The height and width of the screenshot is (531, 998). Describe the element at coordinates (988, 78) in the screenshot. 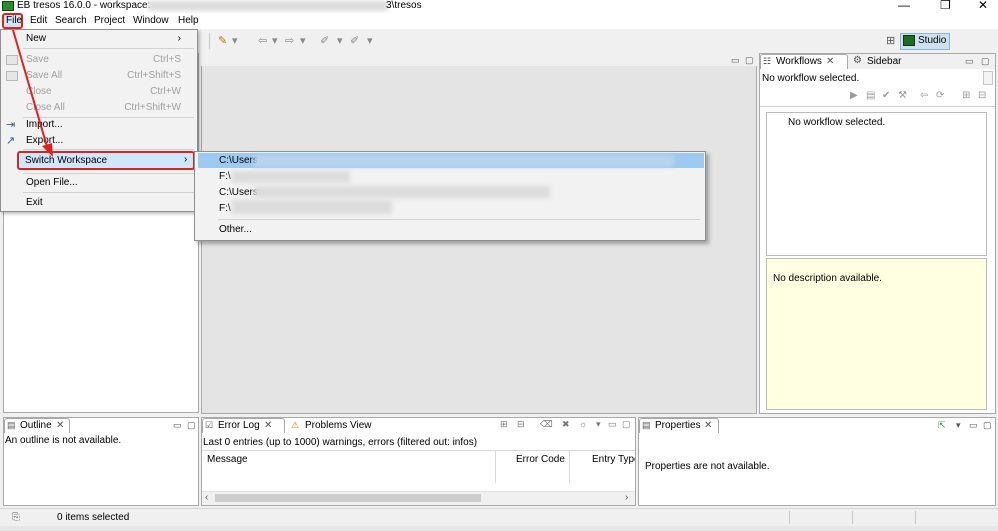

I see `scrollbar` at that location.